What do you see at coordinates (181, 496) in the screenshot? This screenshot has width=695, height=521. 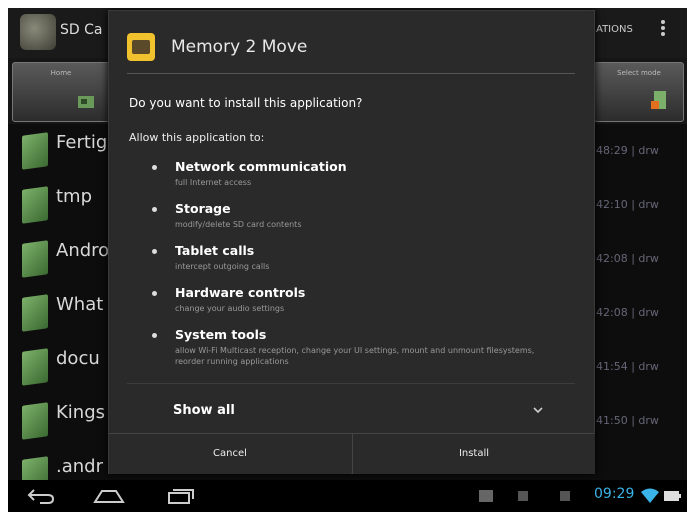 I see `recent-apps-icon` at bounding box center [181, 496].